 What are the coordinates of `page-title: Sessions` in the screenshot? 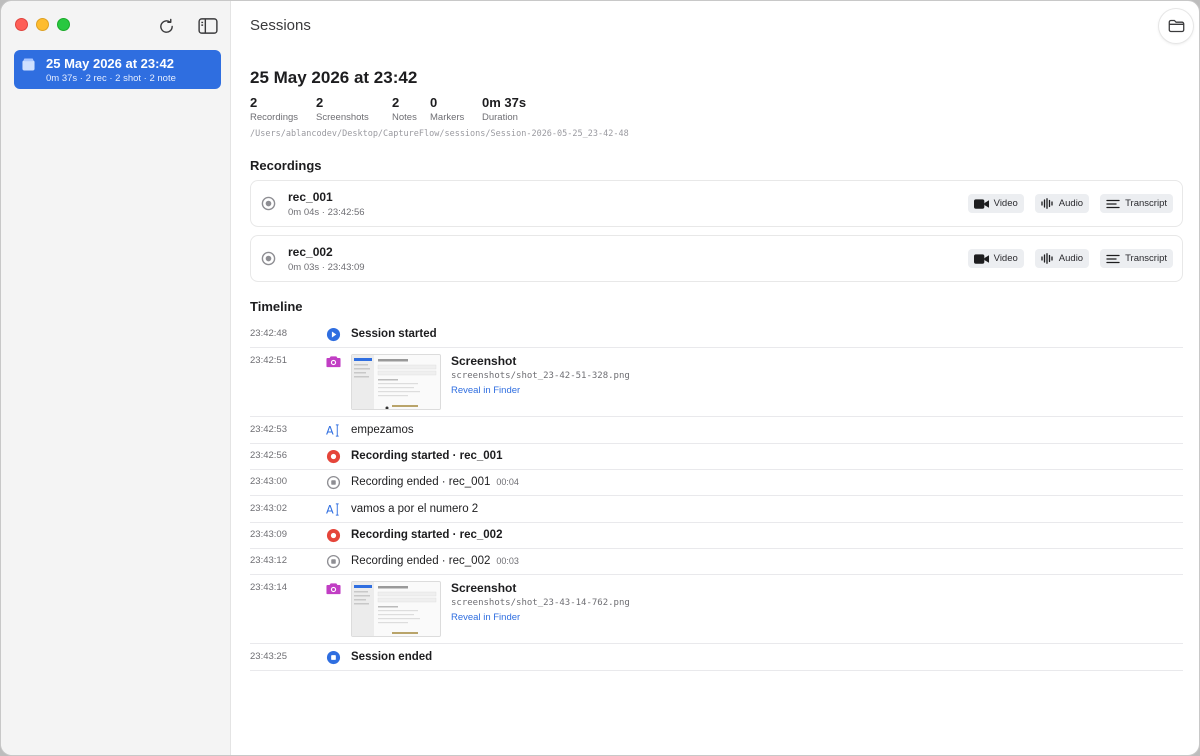 It's located at (280, 25).